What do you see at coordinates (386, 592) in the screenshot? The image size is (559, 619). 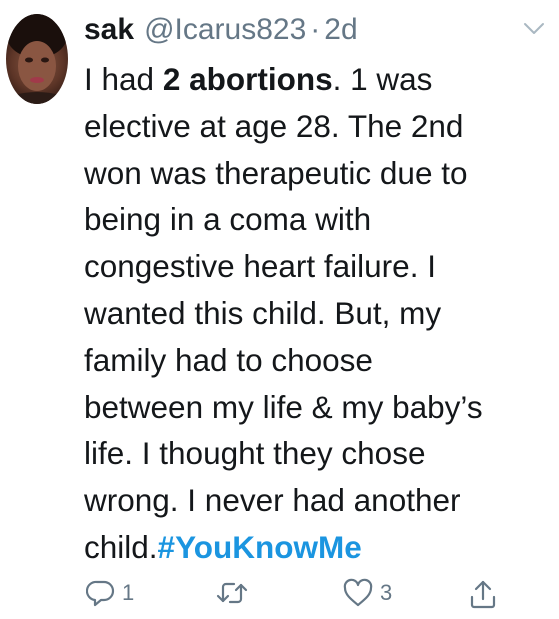 I see `like-count: 3` at bounding box center [386, 592].